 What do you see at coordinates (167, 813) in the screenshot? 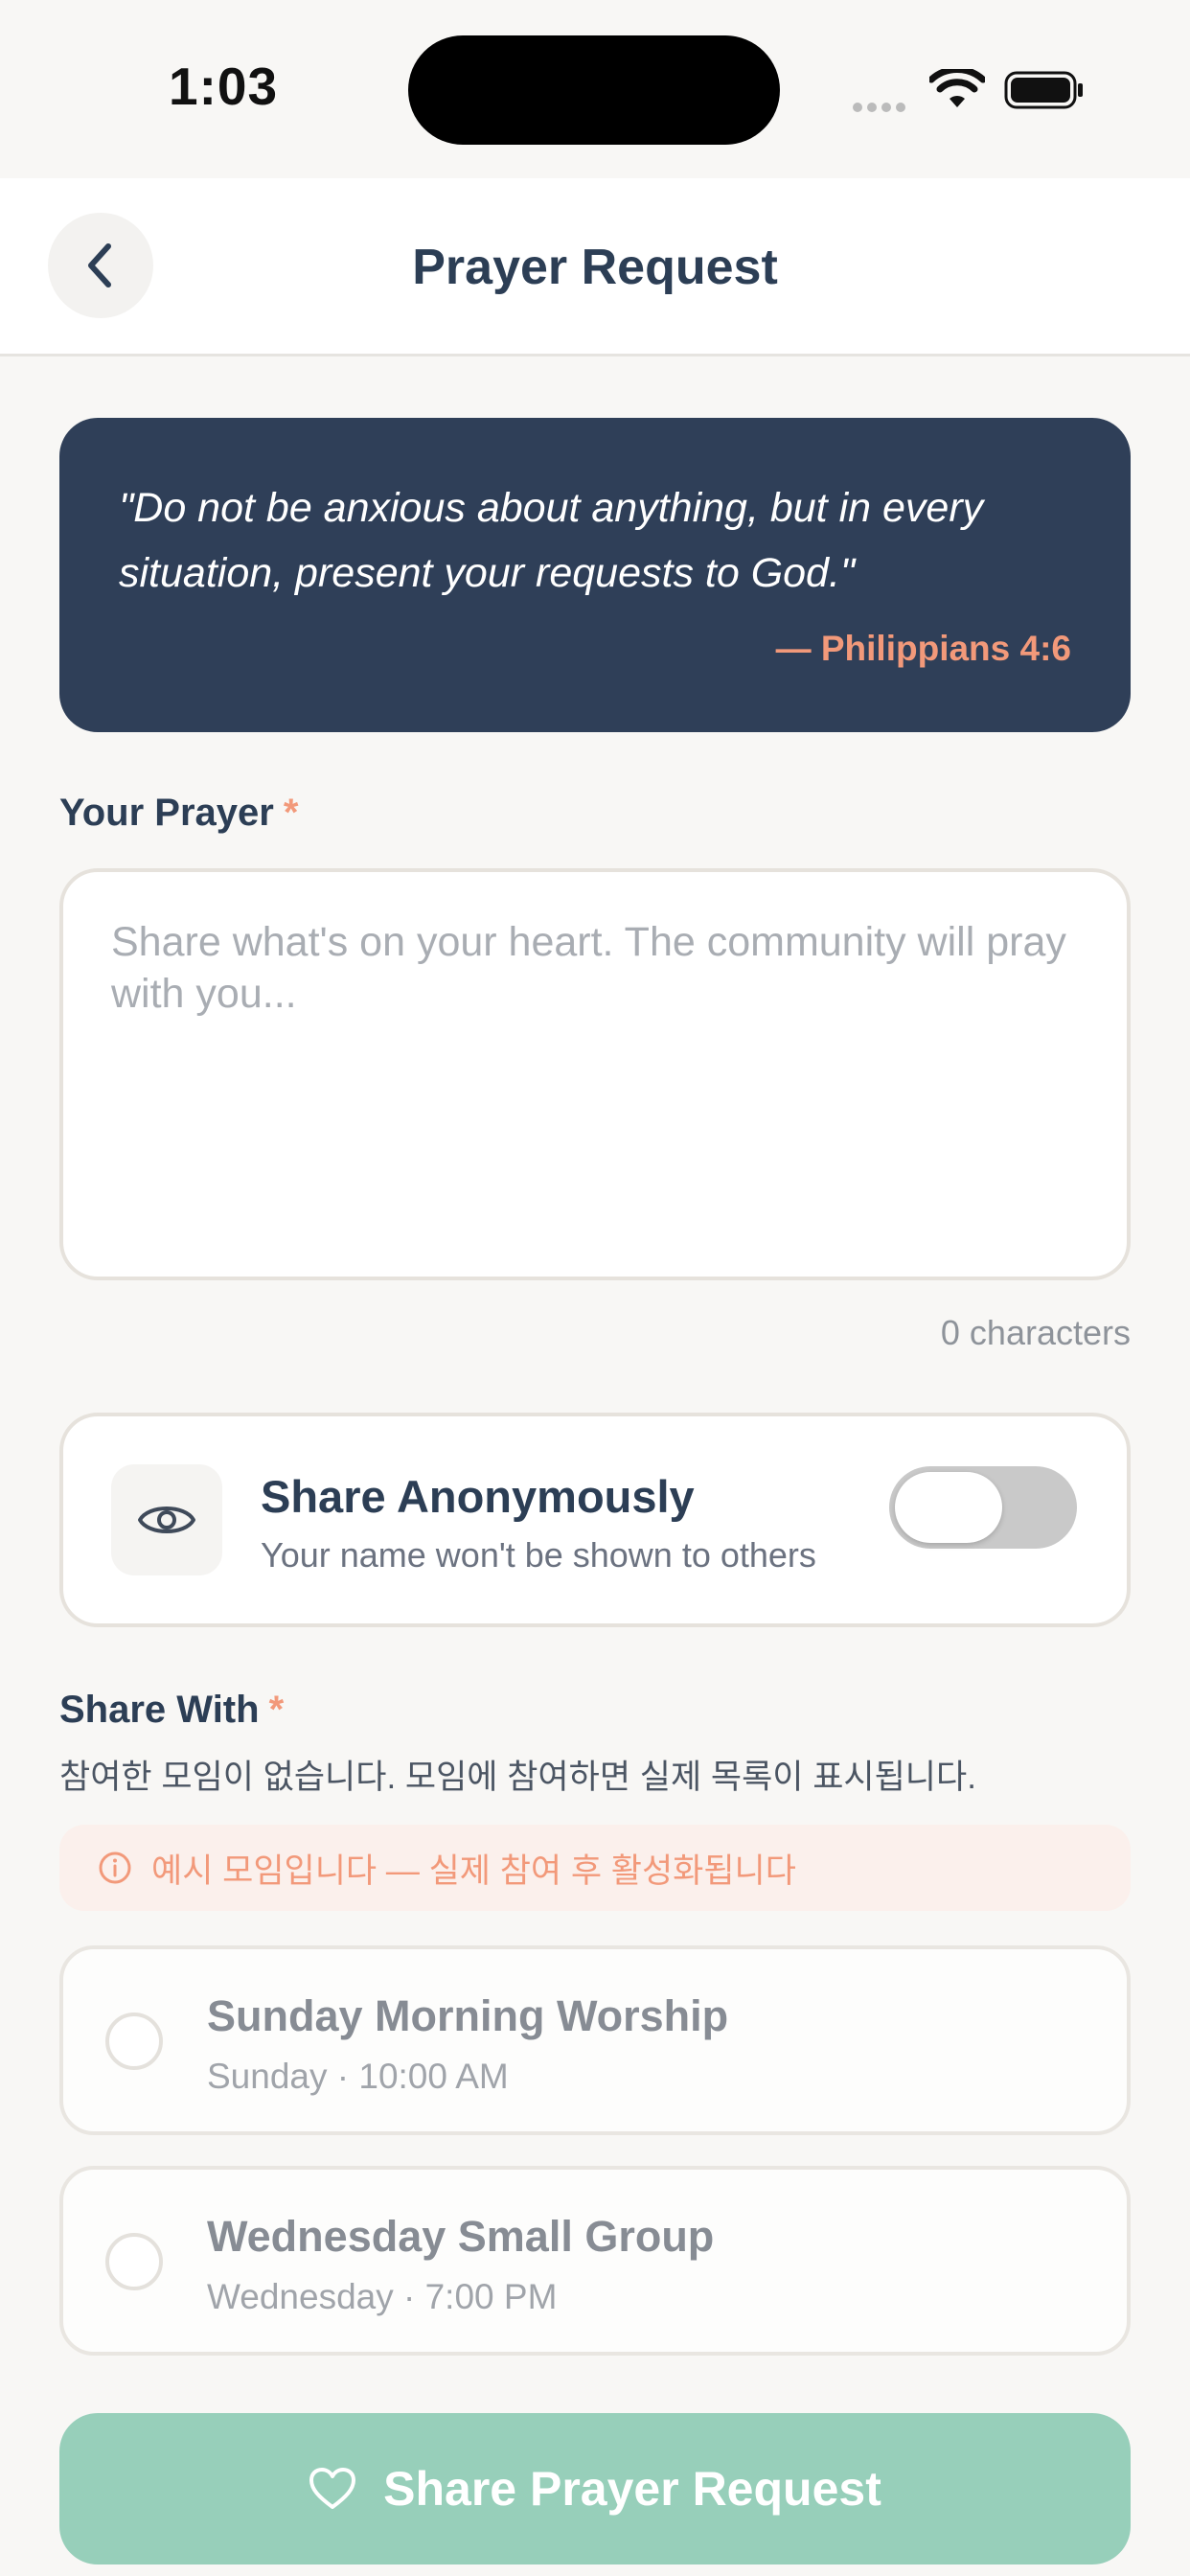
I see `prayer-label-text: Your Prayer` at bounding box center [167, 813].